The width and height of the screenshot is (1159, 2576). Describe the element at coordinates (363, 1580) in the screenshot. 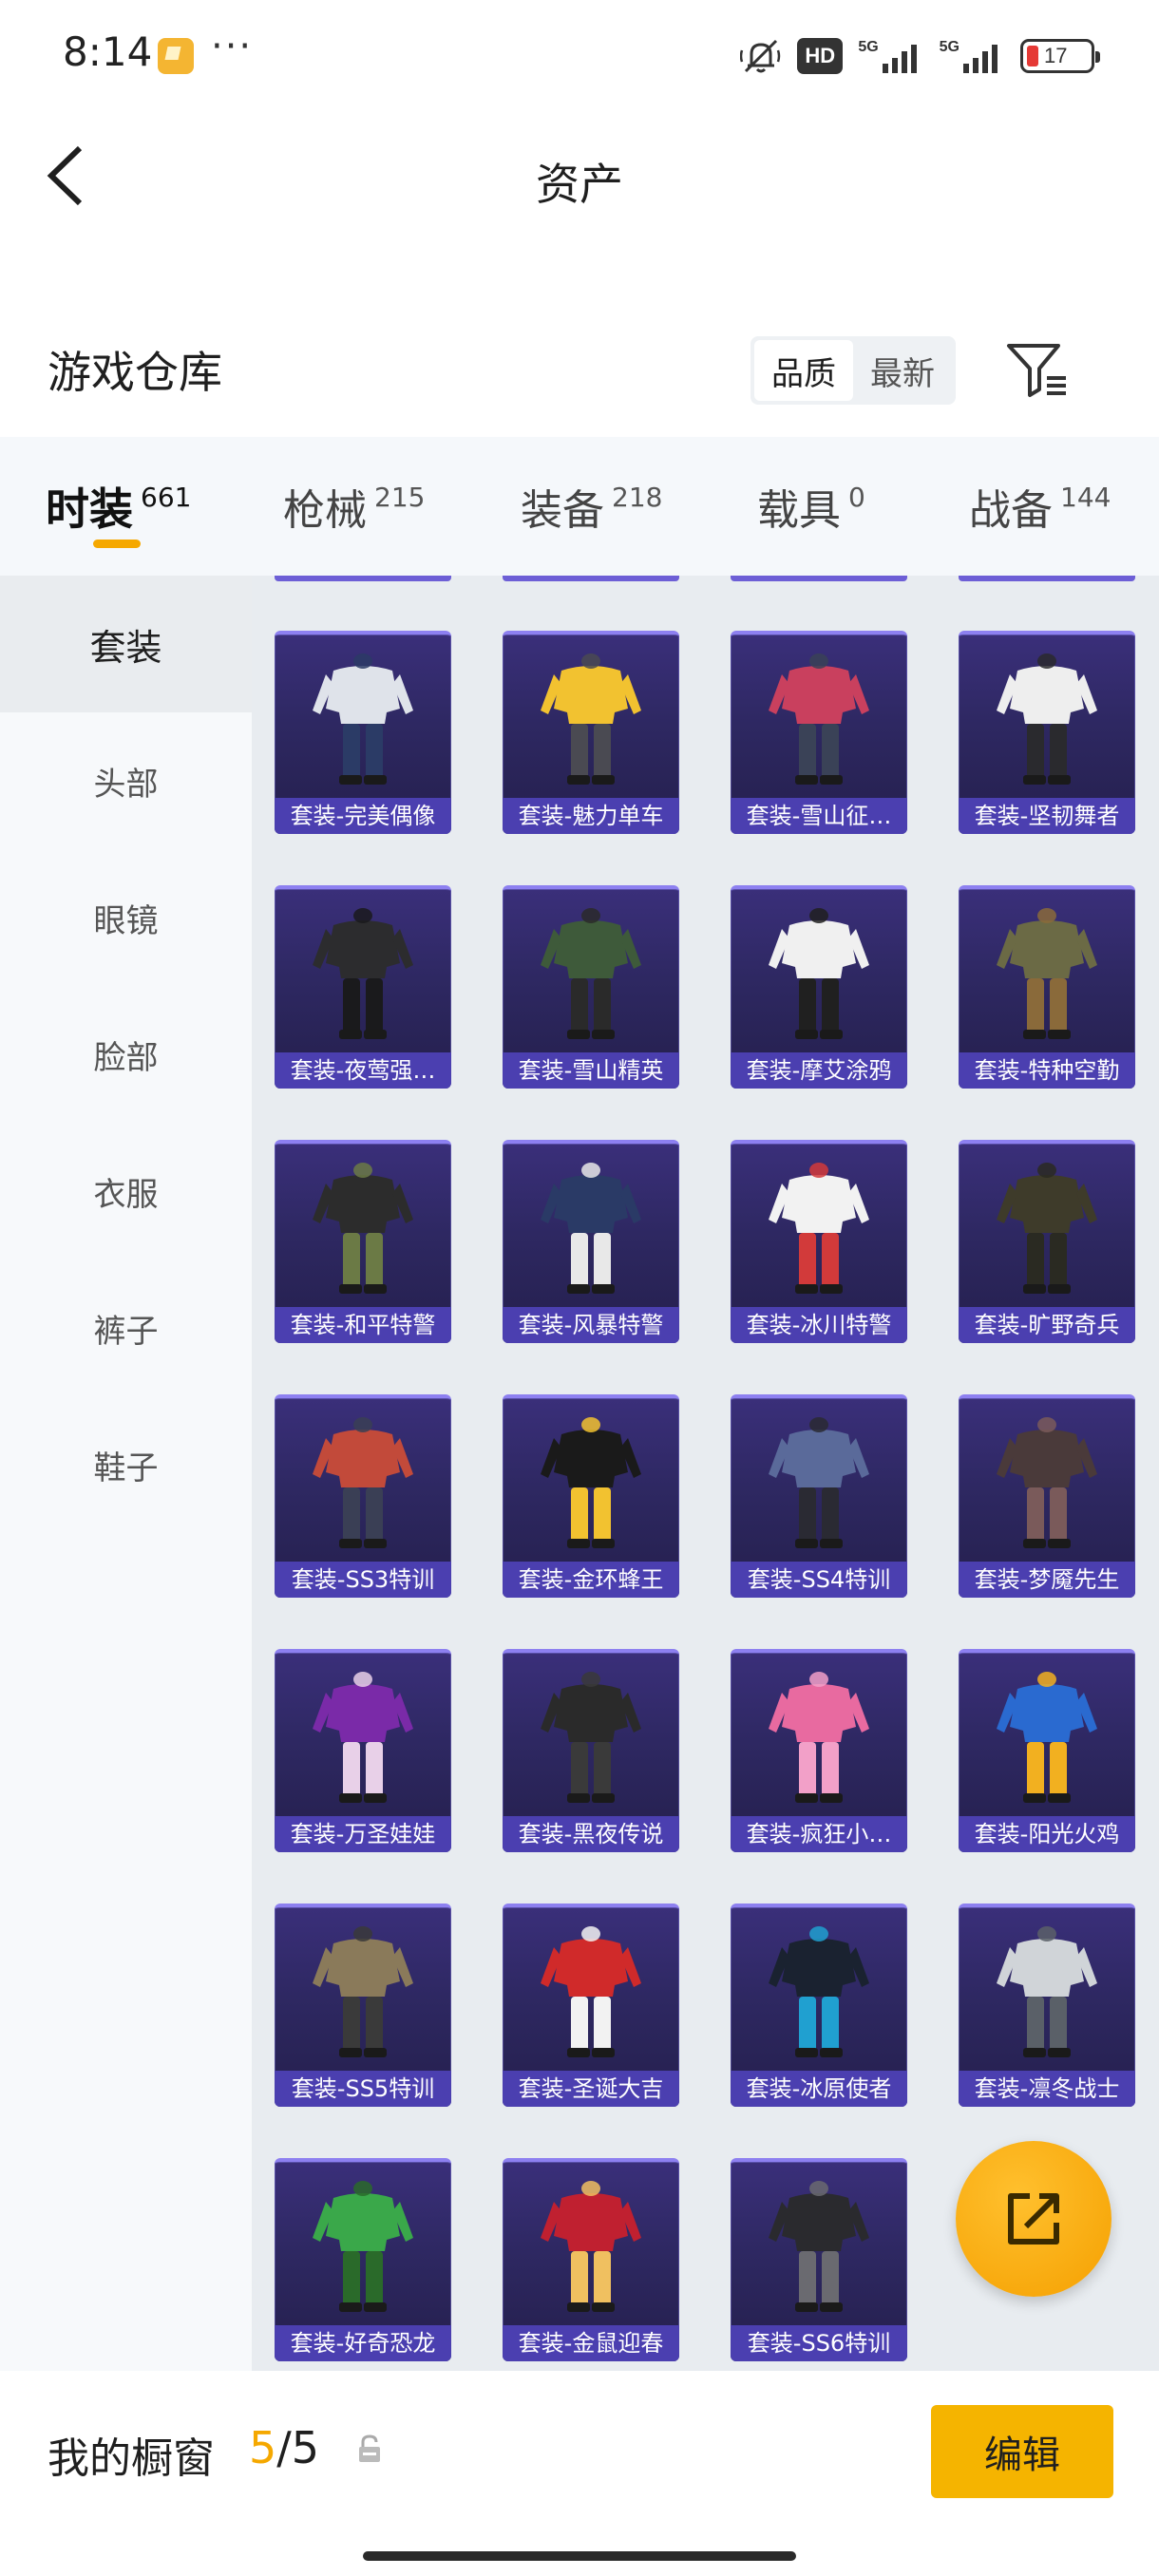

I see `outfit-name: 套装-SS3特训` at that location.